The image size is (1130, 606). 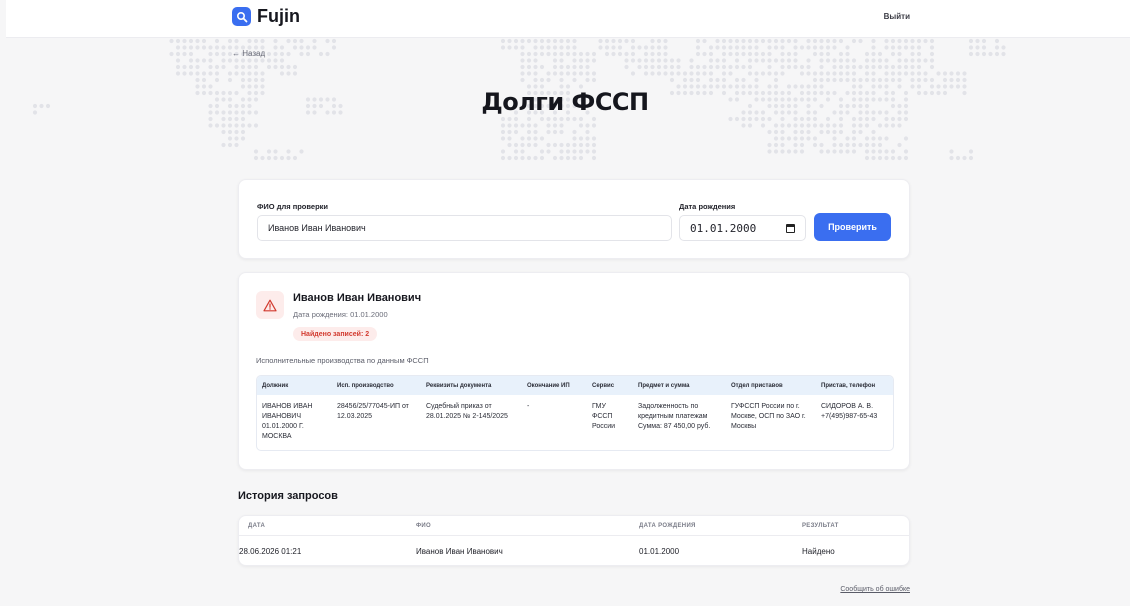 What do you see at coordinates (875, 589) in the screenshot?
I see `report-error-link: Сообщить об ошибке` at bounding box center [875, 589].